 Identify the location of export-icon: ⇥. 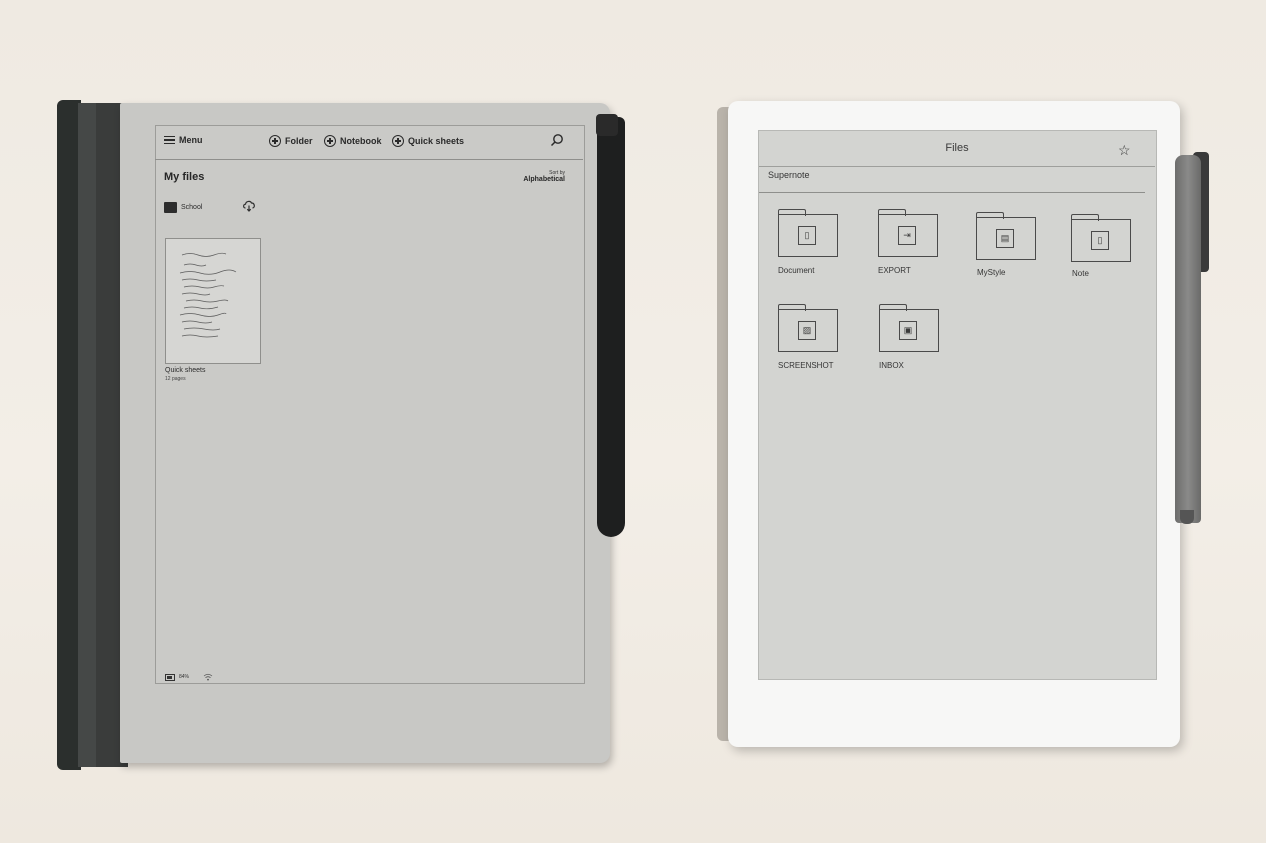
(907, 235).